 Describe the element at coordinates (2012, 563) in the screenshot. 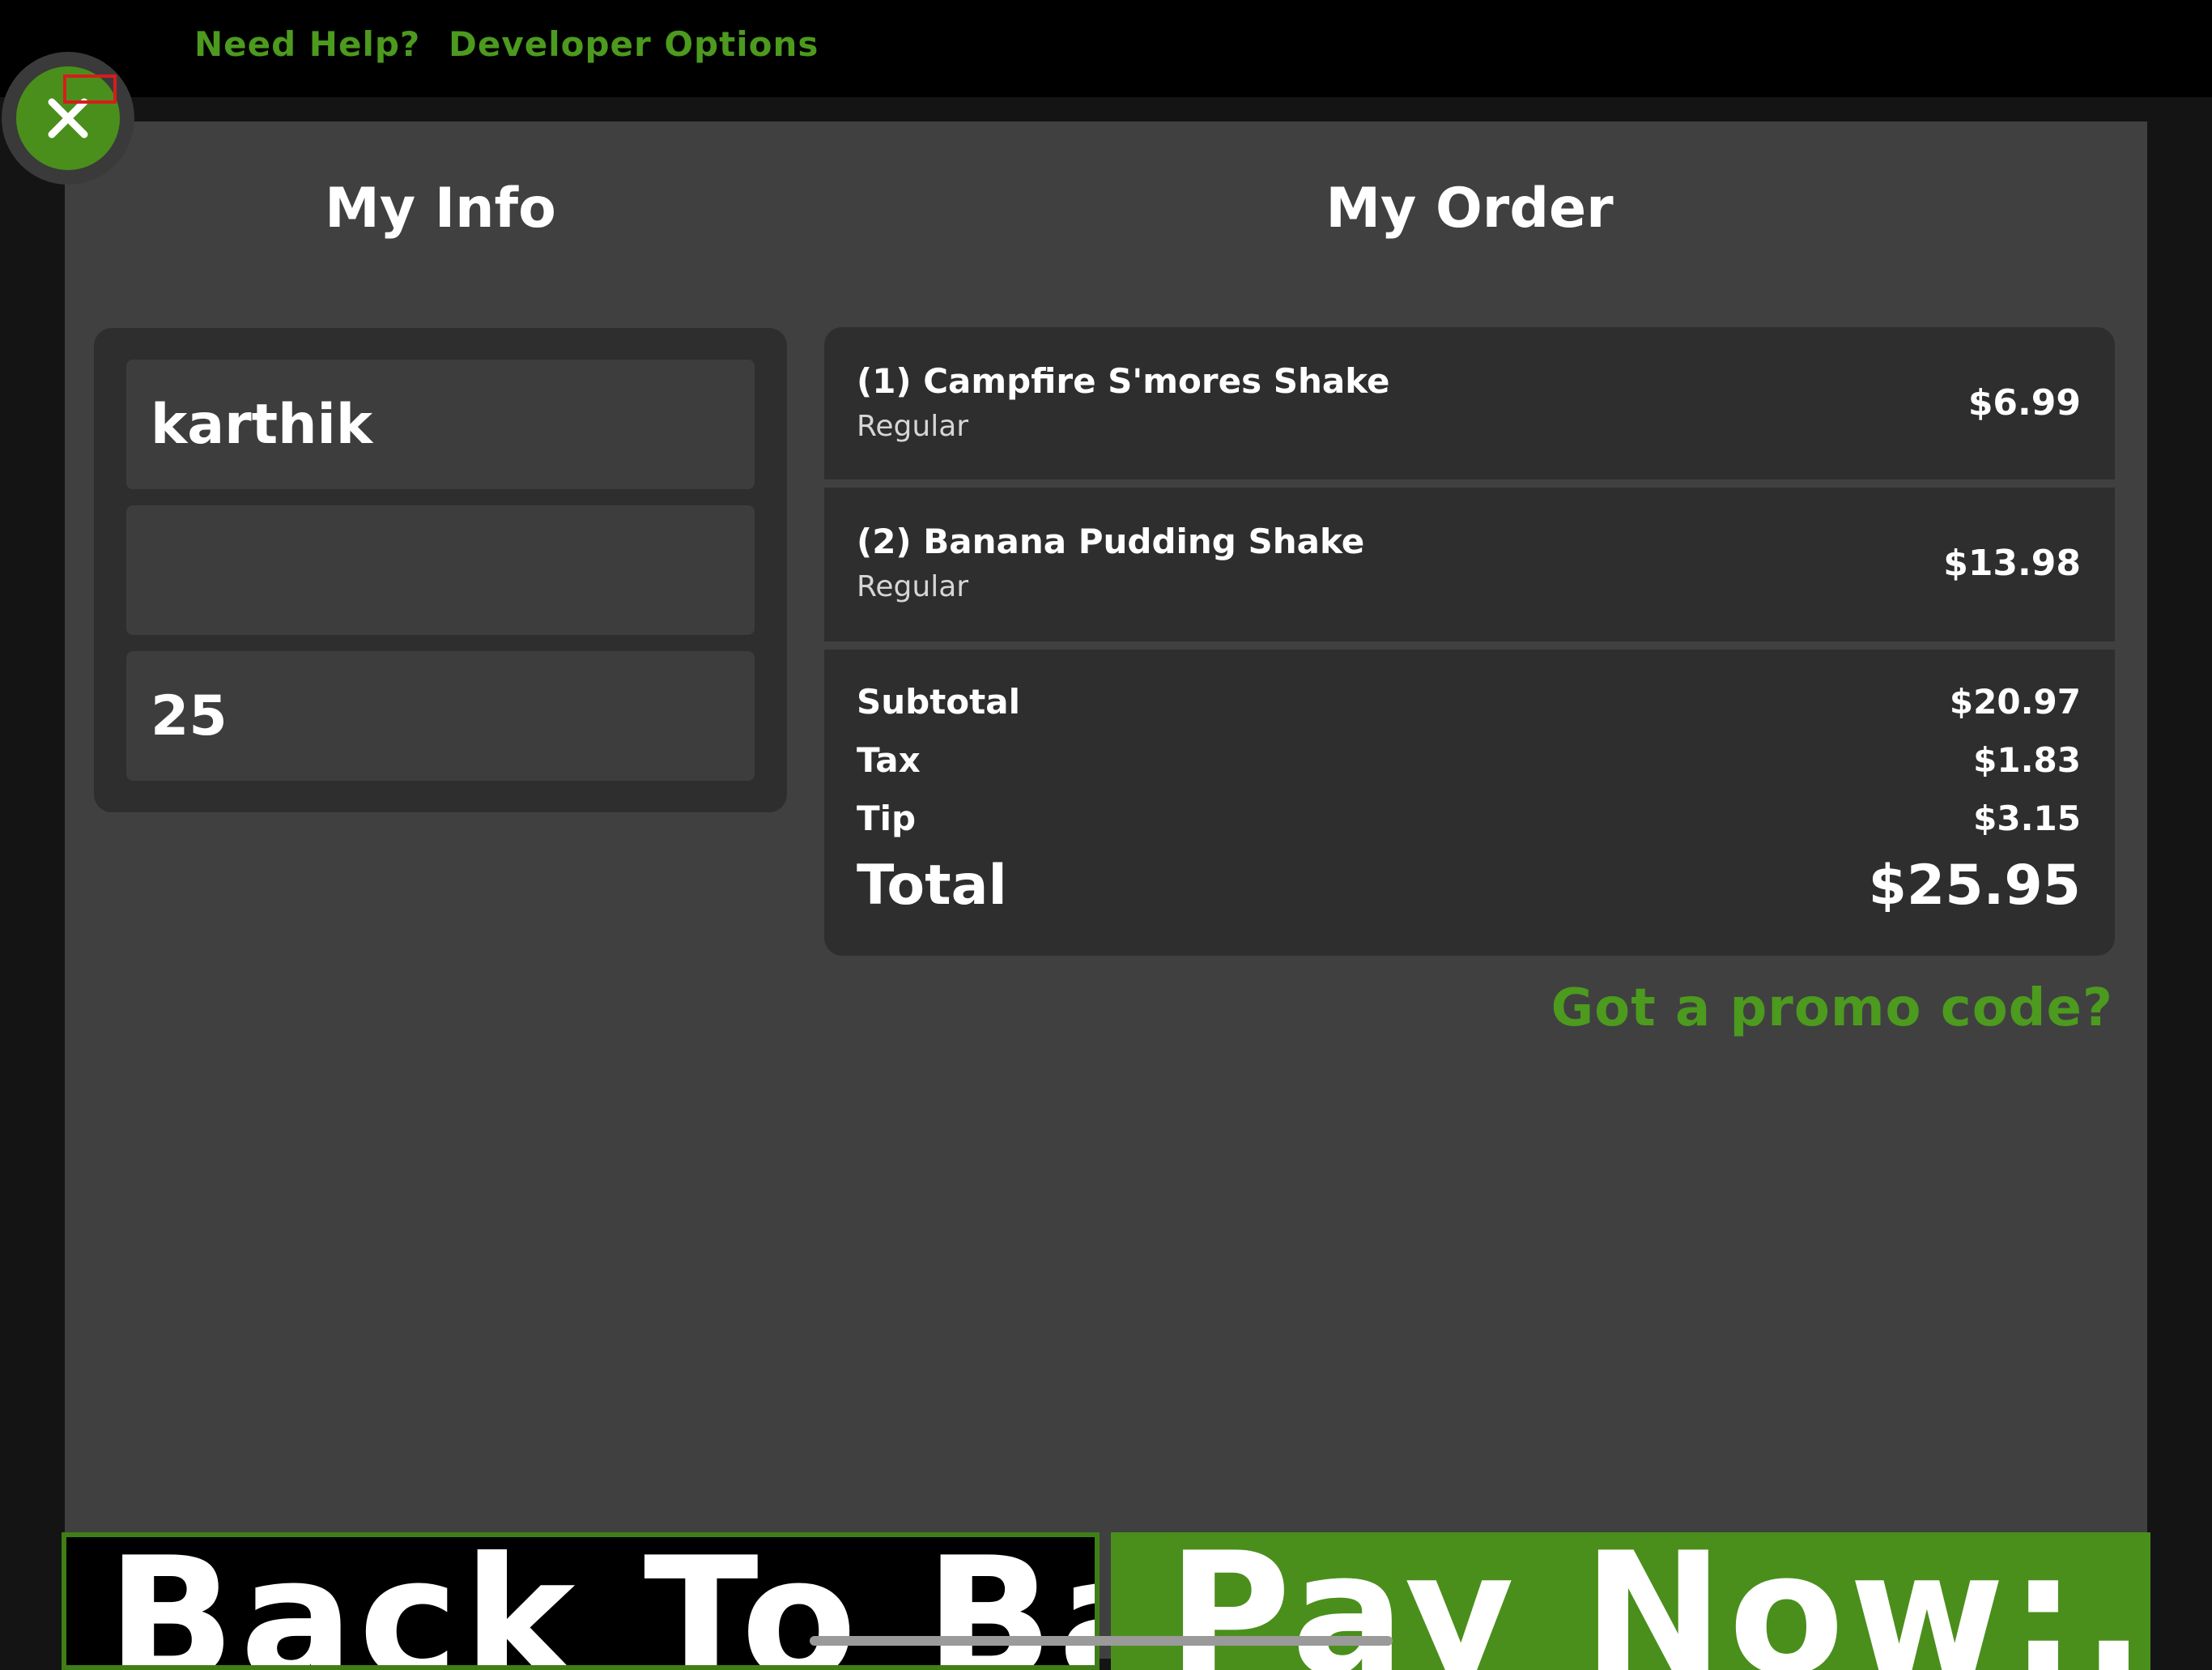

I see `order-item-price: $13.98` at that location.